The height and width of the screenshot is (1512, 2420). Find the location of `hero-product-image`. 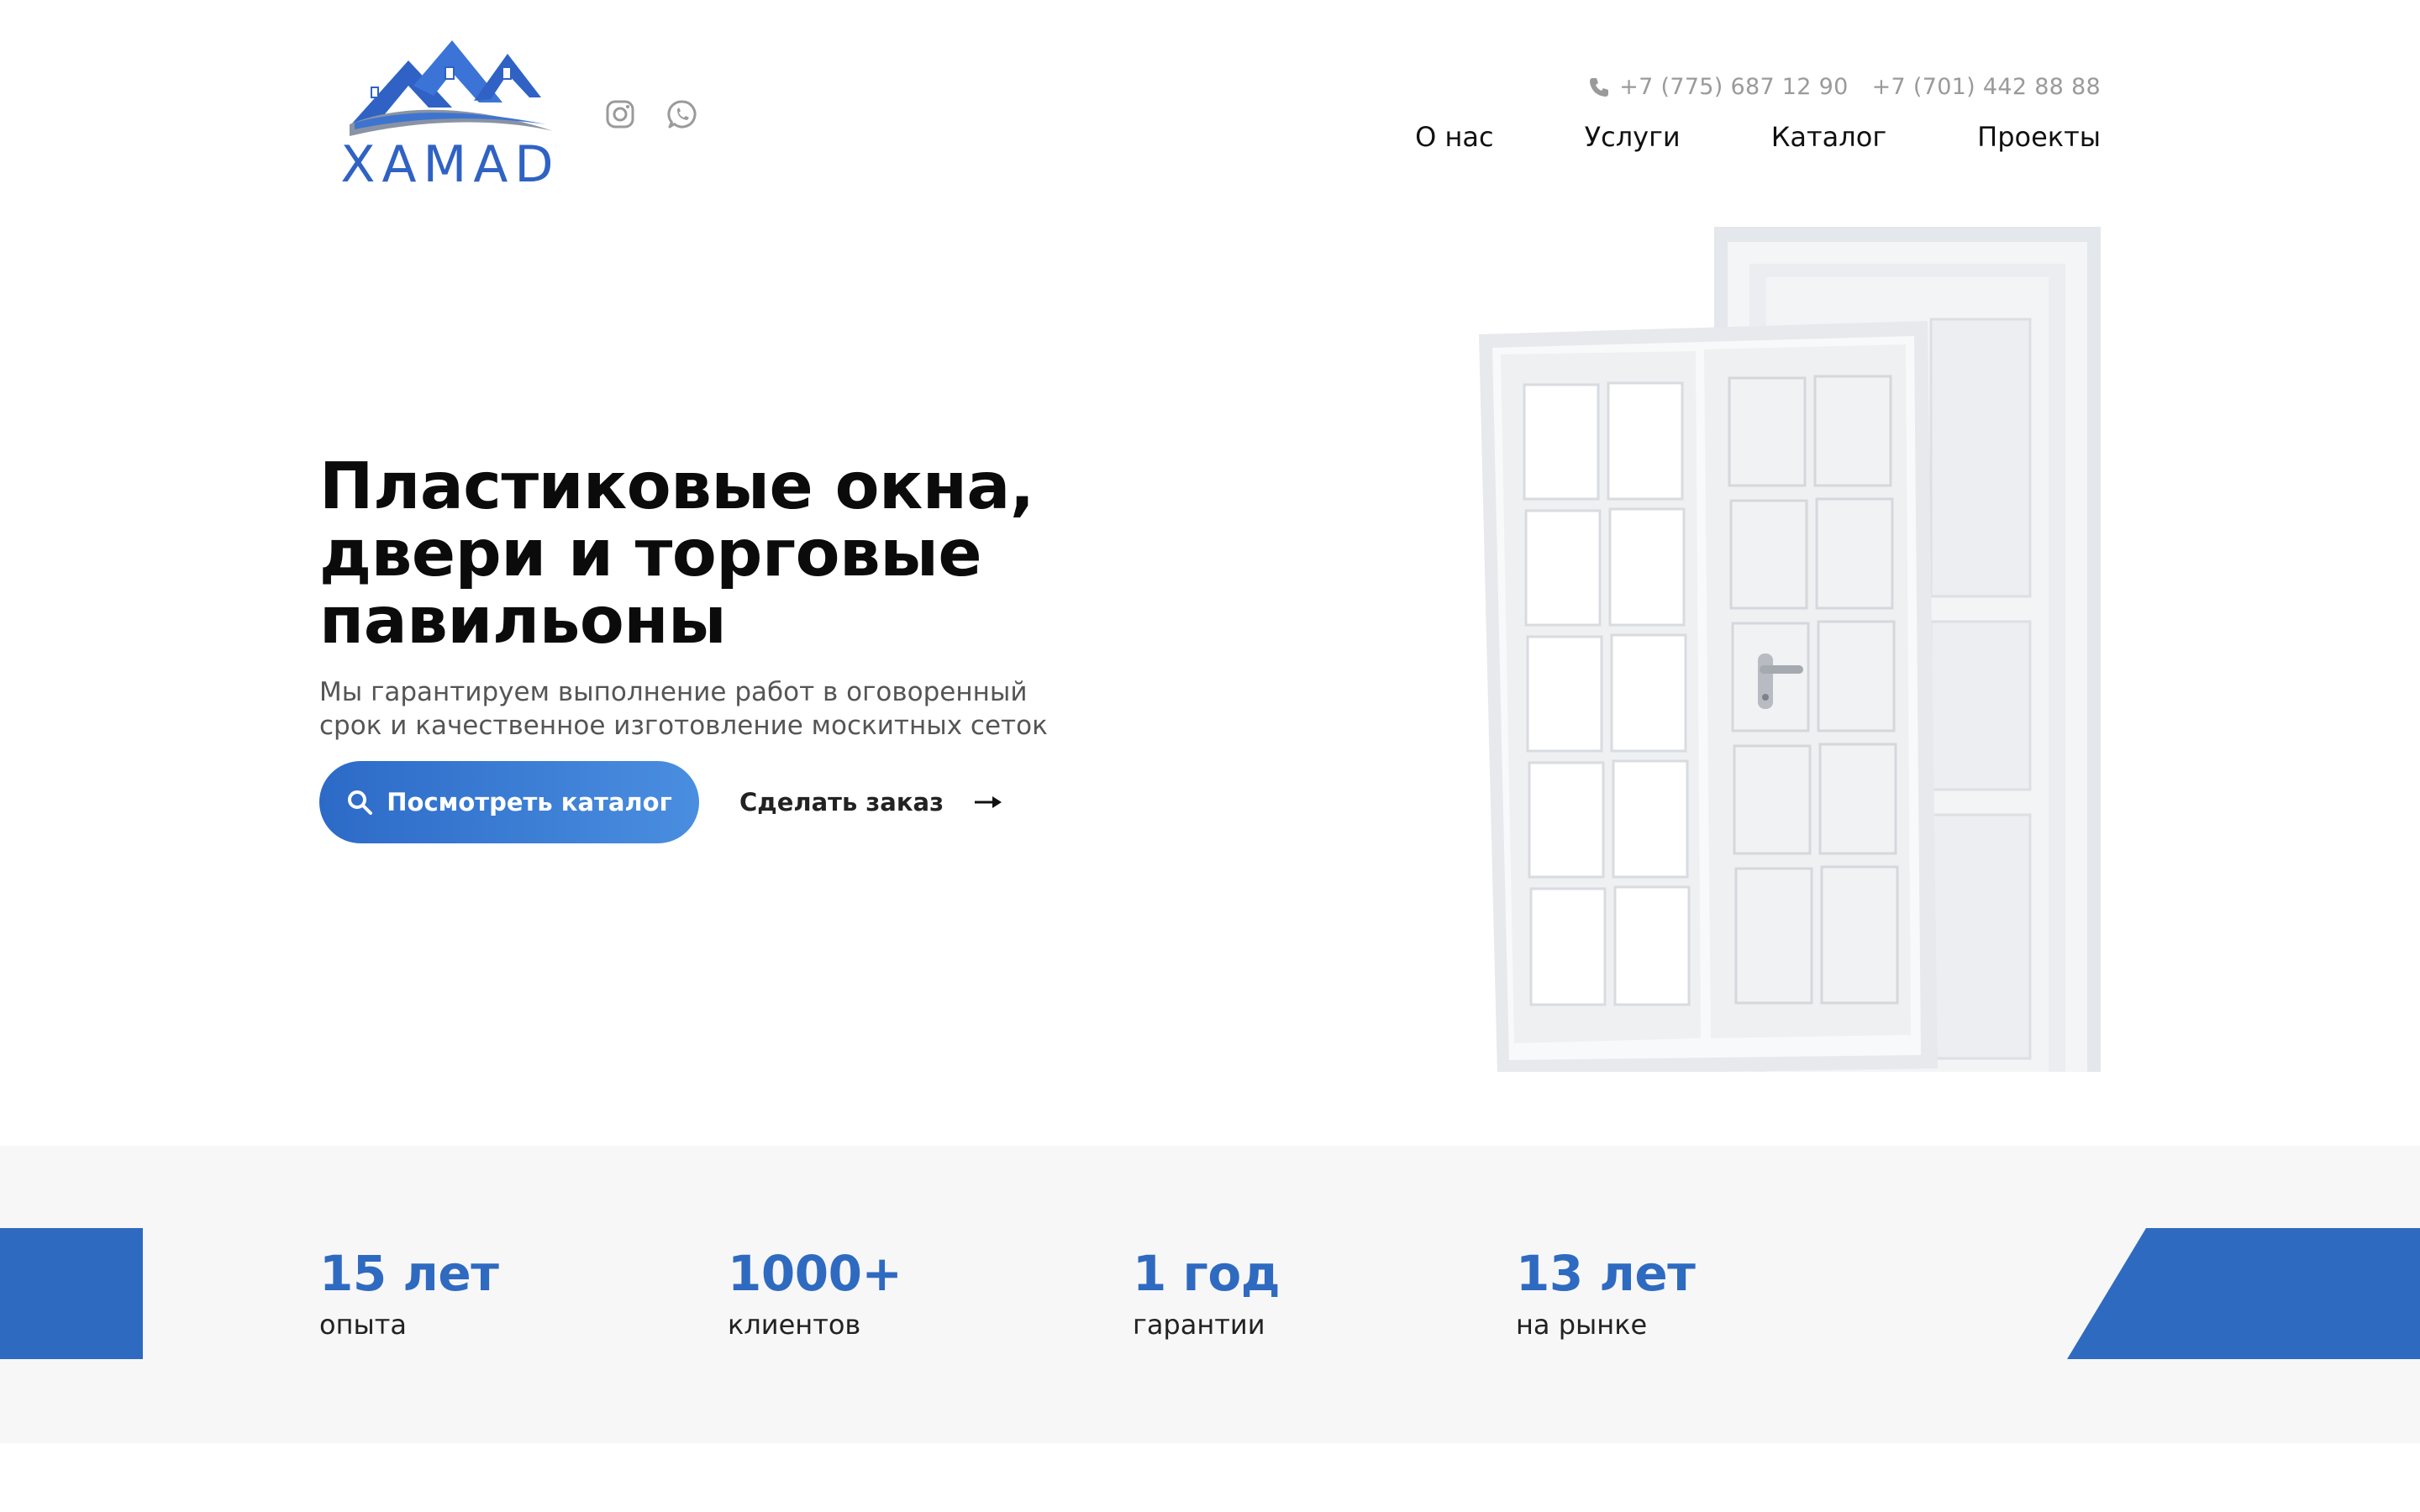

hero-product-image is located at coordinates (1789, 649).